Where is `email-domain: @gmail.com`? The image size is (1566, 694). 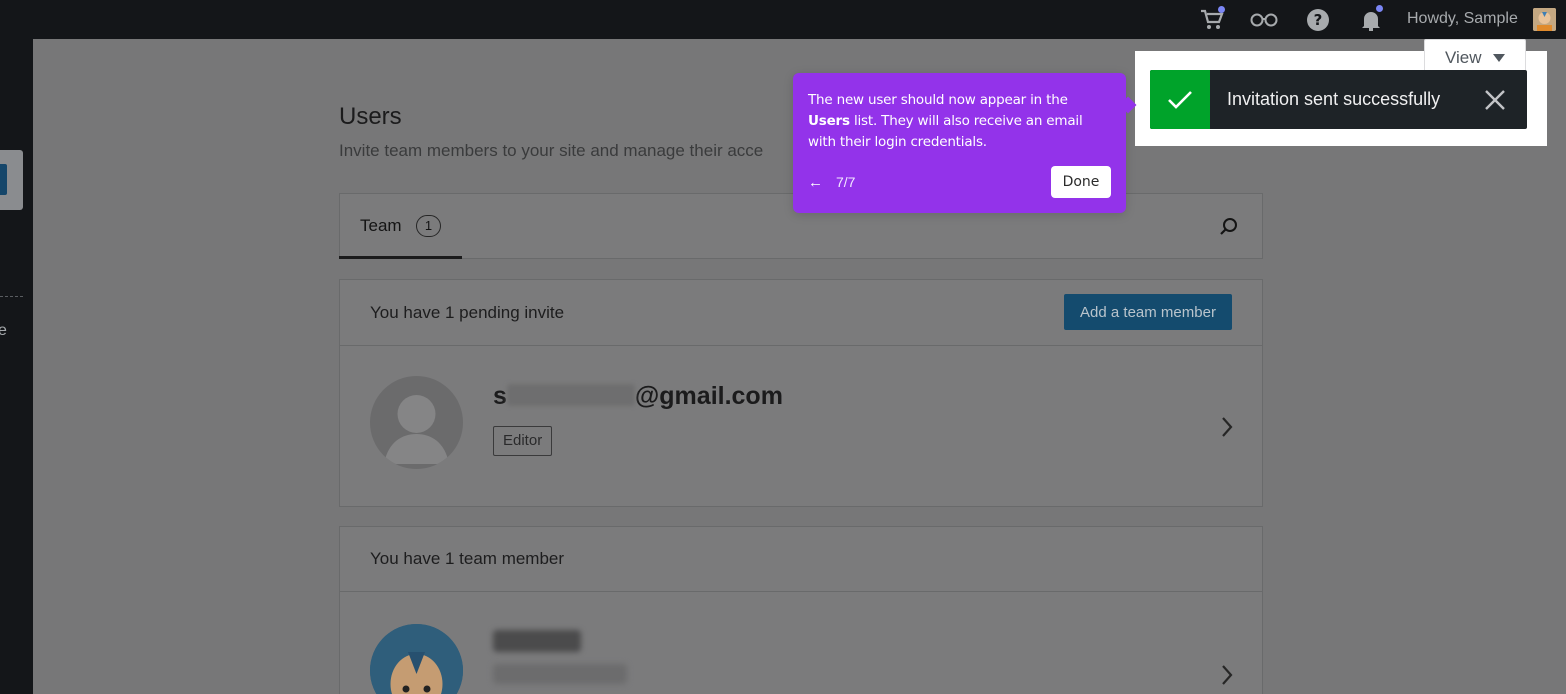
email-domain: @gmail.com is located at coordinates (708, 396).